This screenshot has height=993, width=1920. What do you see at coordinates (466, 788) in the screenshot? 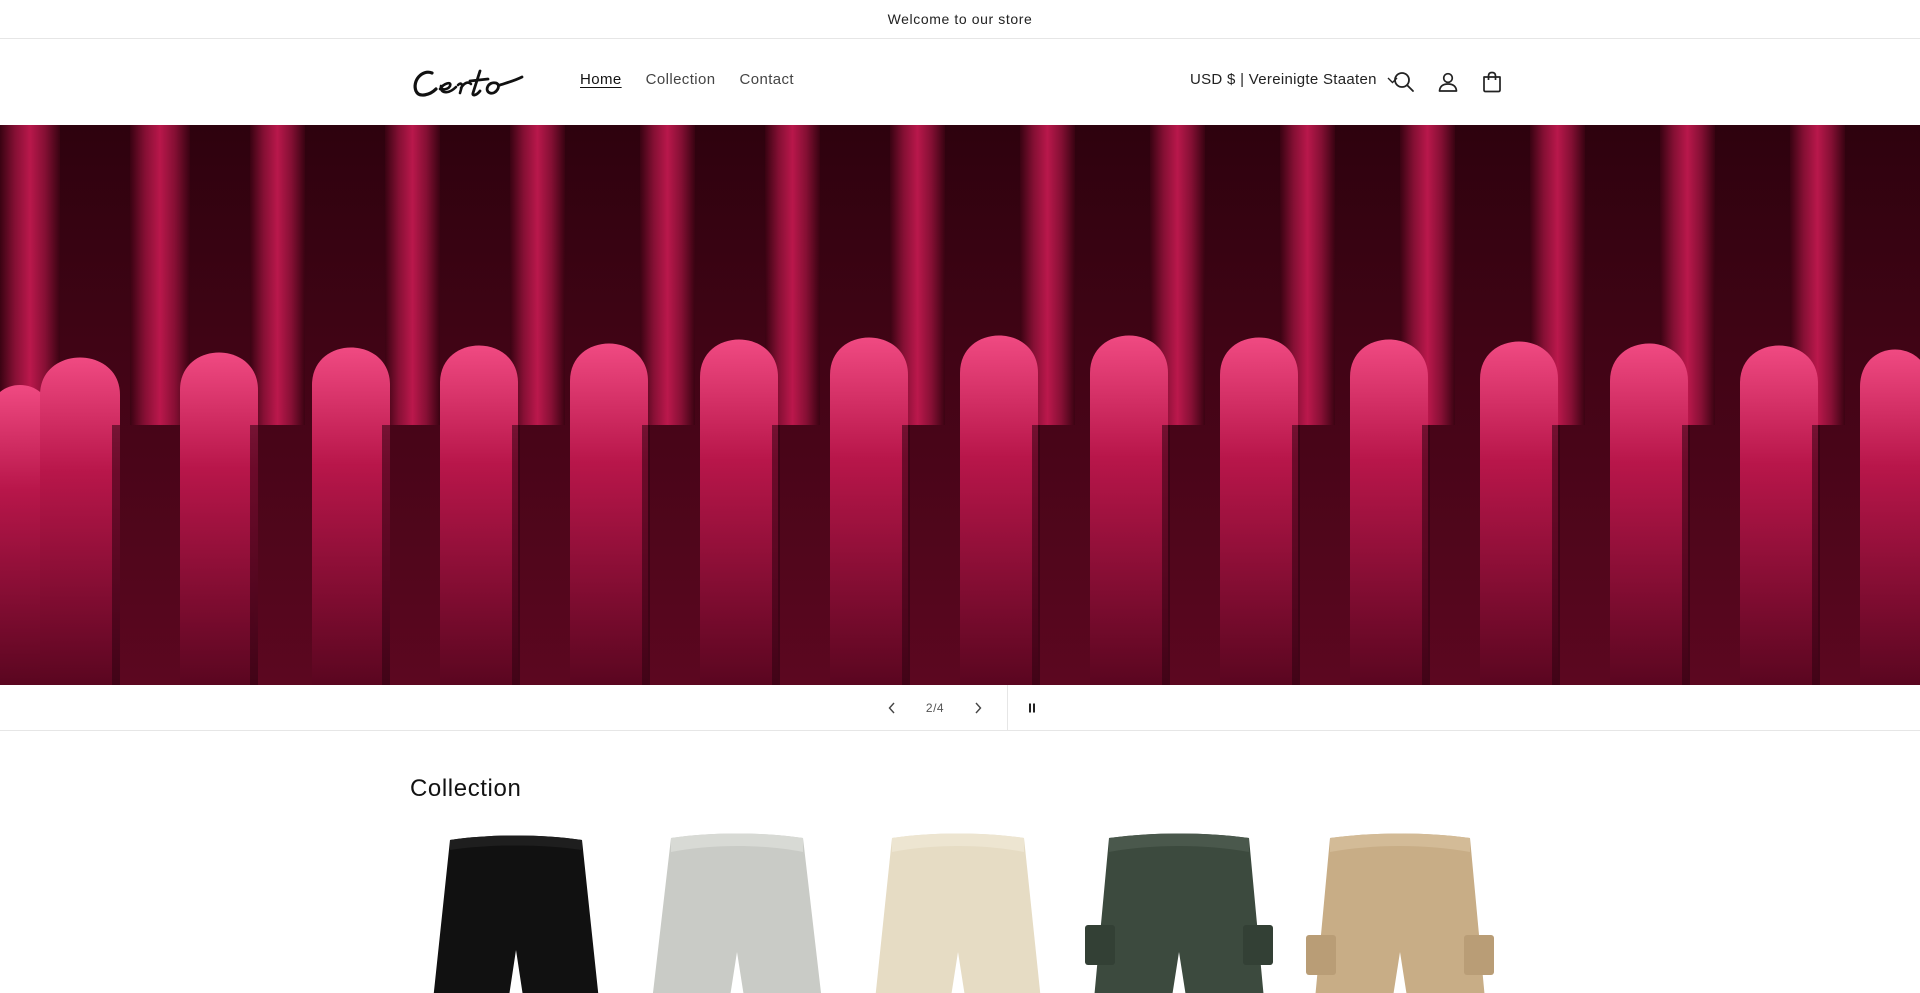
I see `collection-heading: Collection` at bounding box center [466, 788].